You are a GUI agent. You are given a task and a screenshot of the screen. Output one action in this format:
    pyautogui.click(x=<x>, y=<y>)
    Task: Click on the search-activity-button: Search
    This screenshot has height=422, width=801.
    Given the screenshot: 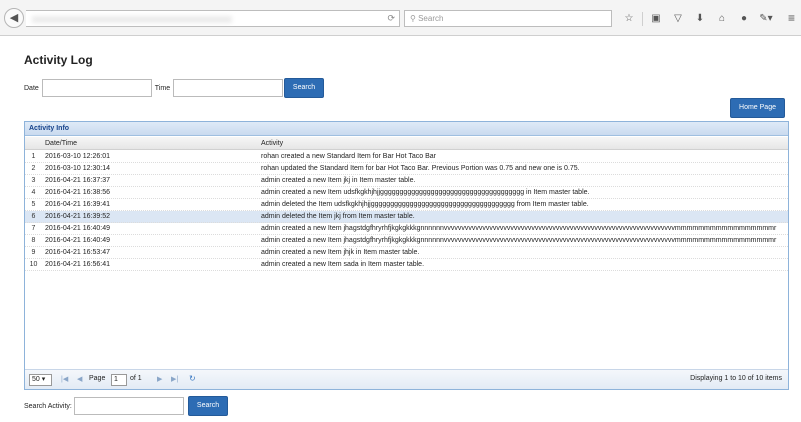 What is the action you would take?
    pyautogui.click(x=208, y=406)
    